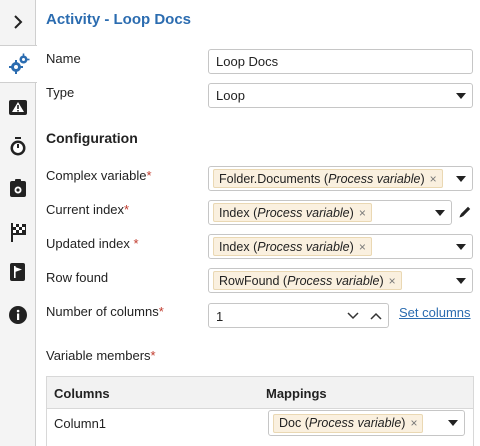  Describe the element at coordinates (296, 393) in the screenshot. I see `mappings-header: Mappings` at that location.